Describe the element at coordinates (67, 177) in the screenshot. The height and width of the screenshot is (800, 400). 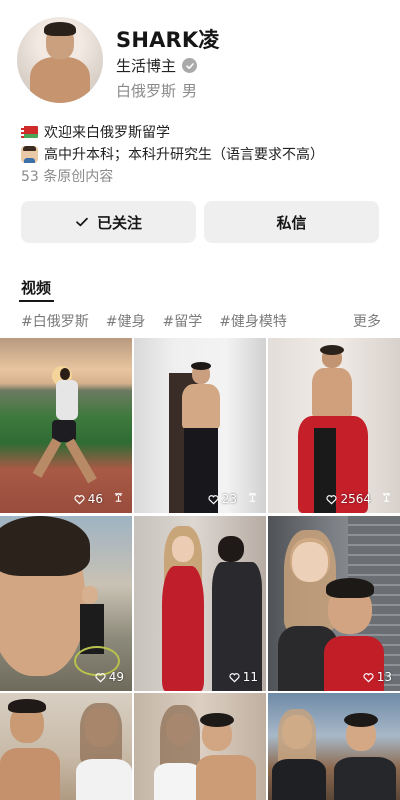
I see `original-content-count: 53 条原创内容` at that location.